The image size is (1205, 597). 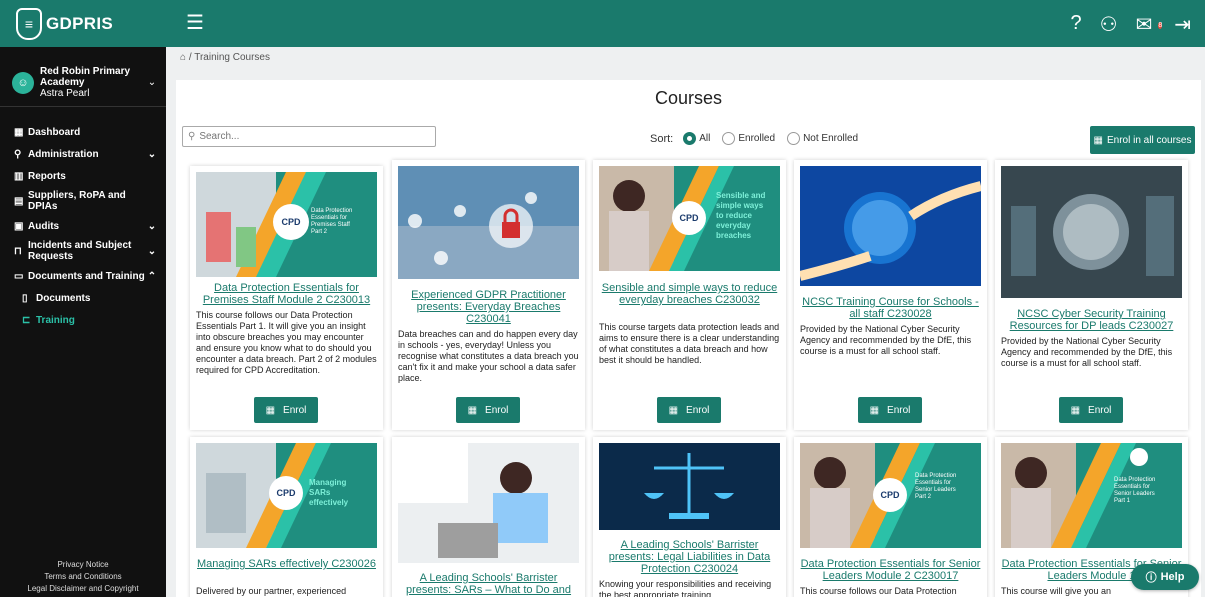 I want to click on home-icon: ⌂, so click(x=183, y=57).